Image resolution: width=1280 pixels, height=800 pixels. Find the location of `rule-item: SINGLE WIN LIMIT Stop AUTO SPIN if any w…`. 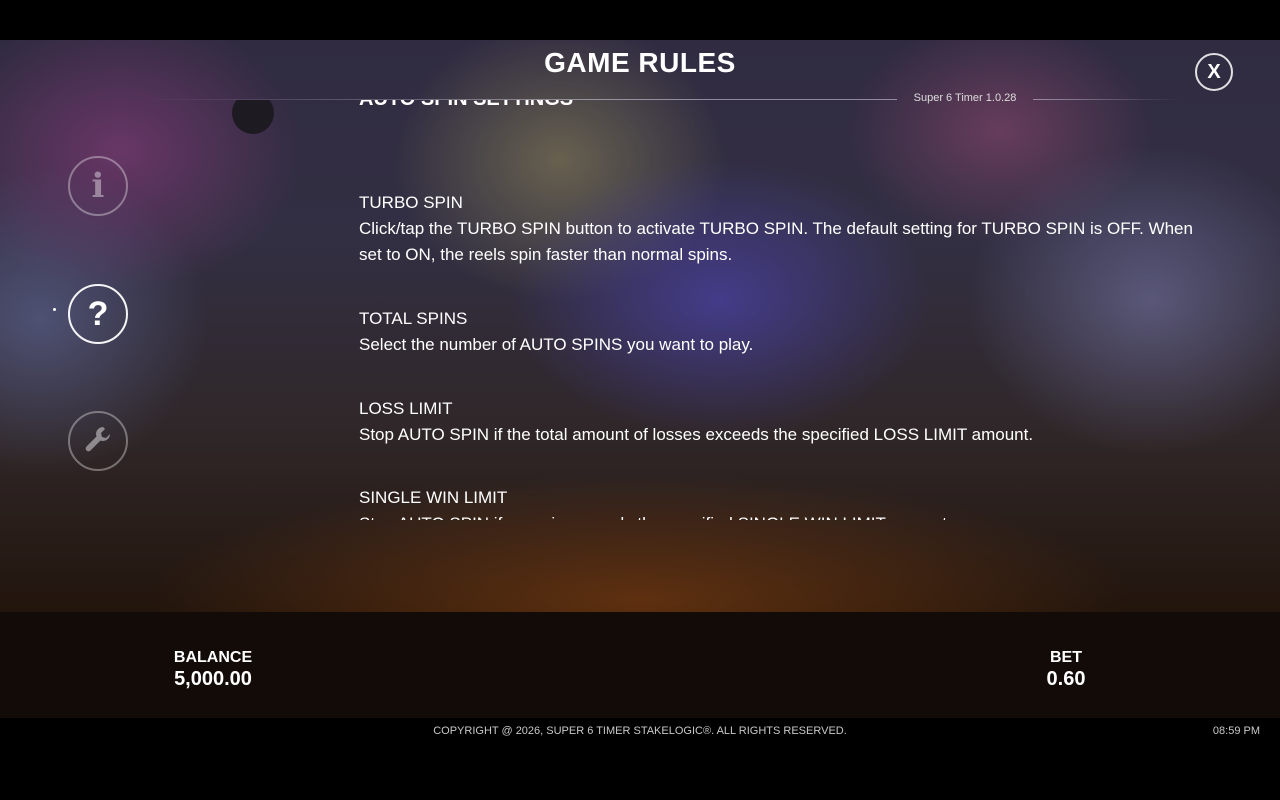

rule-item: SINGLE WIN LIMIT Stop AUTO SPIN if any w… is located at coordinates (789, 502).